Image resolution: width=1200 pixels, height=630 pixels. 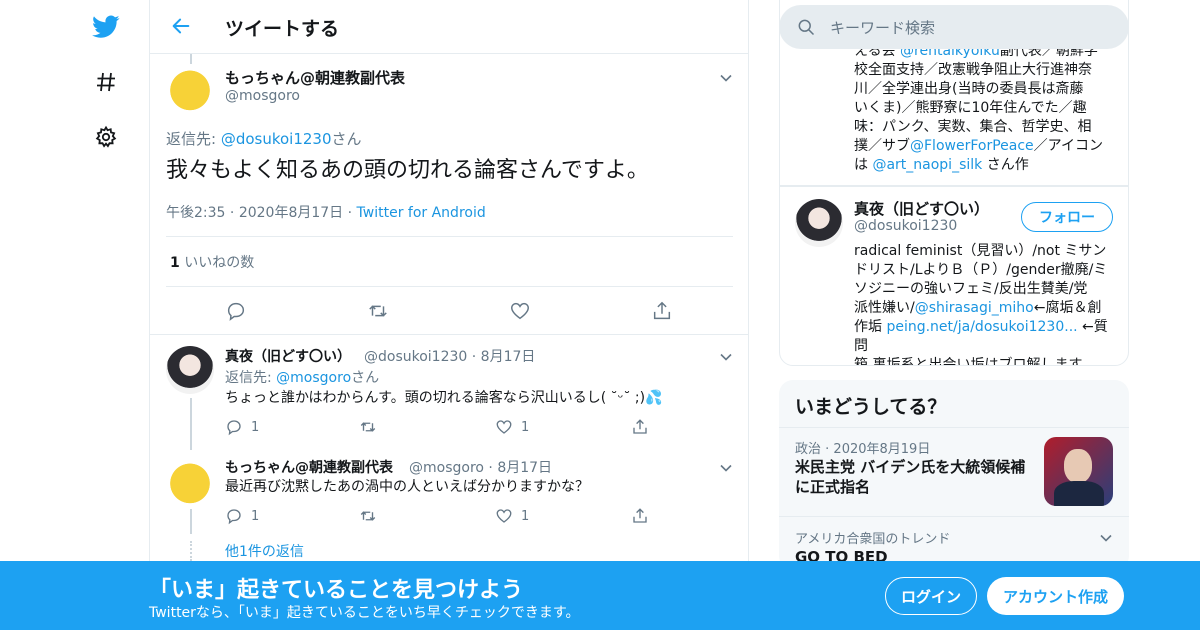 What do you see at coordinates (972, 146) in the screenshot?
I see `mention-link: @FlowerForPeace` at bounding box center [972, 146].